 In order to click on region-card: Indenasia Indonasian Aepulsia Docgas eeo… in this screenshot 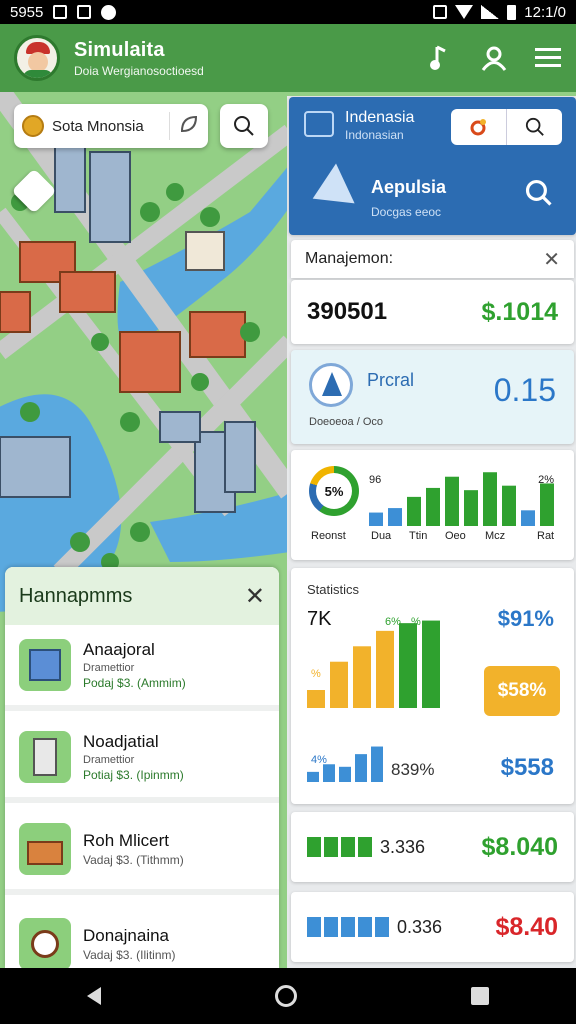, I will do `click(432, 166)`.